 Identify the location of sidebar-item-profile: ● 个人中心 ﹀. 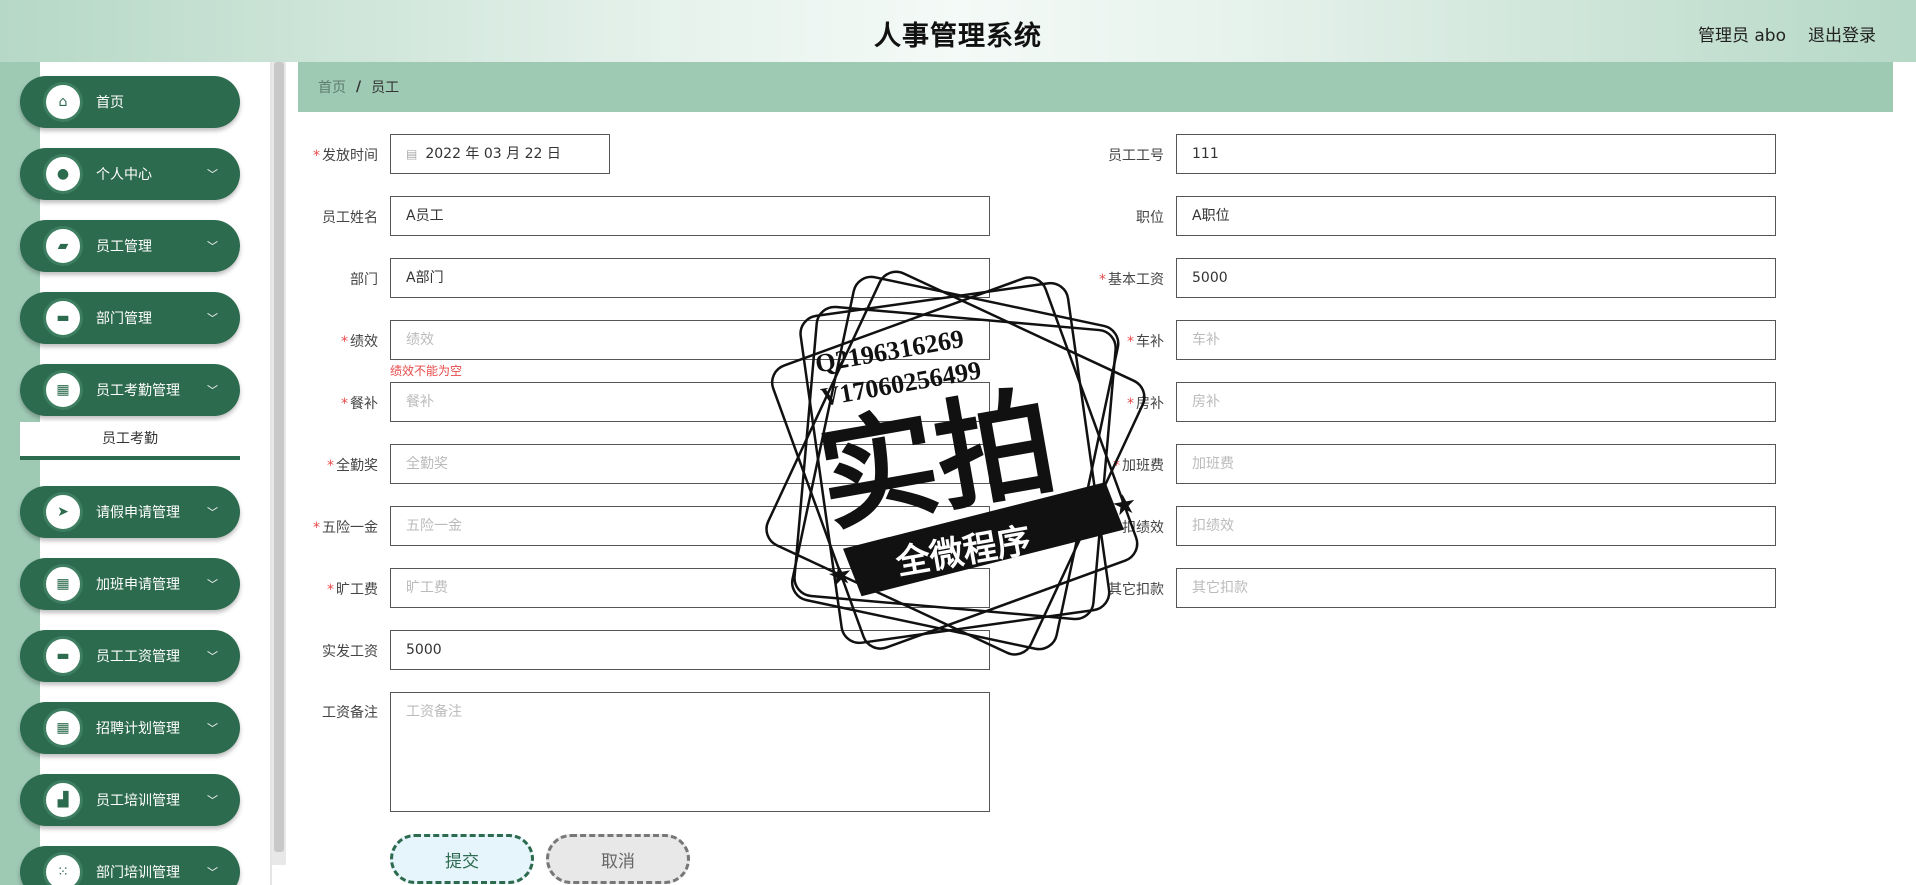
(130, 174).